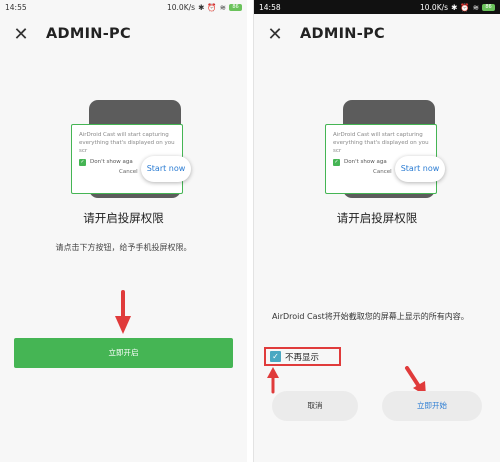 The image size is (500, 462). Describe the element at coordinates (370, 316) in the screenshot. I see `cast-permission-message: AirDroid Cast将开始截取您的屏幕上显示的所有内容。` at that location.